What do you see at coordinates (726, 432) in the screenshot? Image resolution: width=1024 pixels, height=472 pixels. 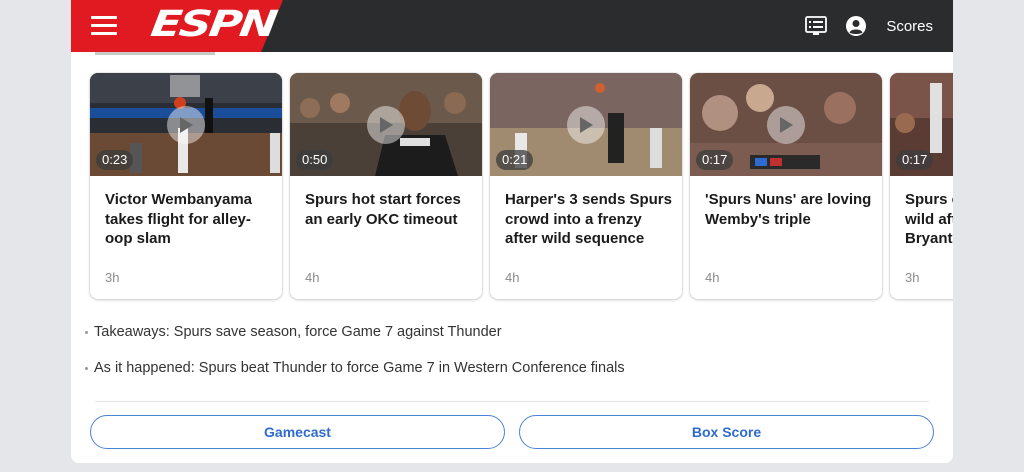 I see `box-score-button: Box Score` at bounding box center [726, 432].